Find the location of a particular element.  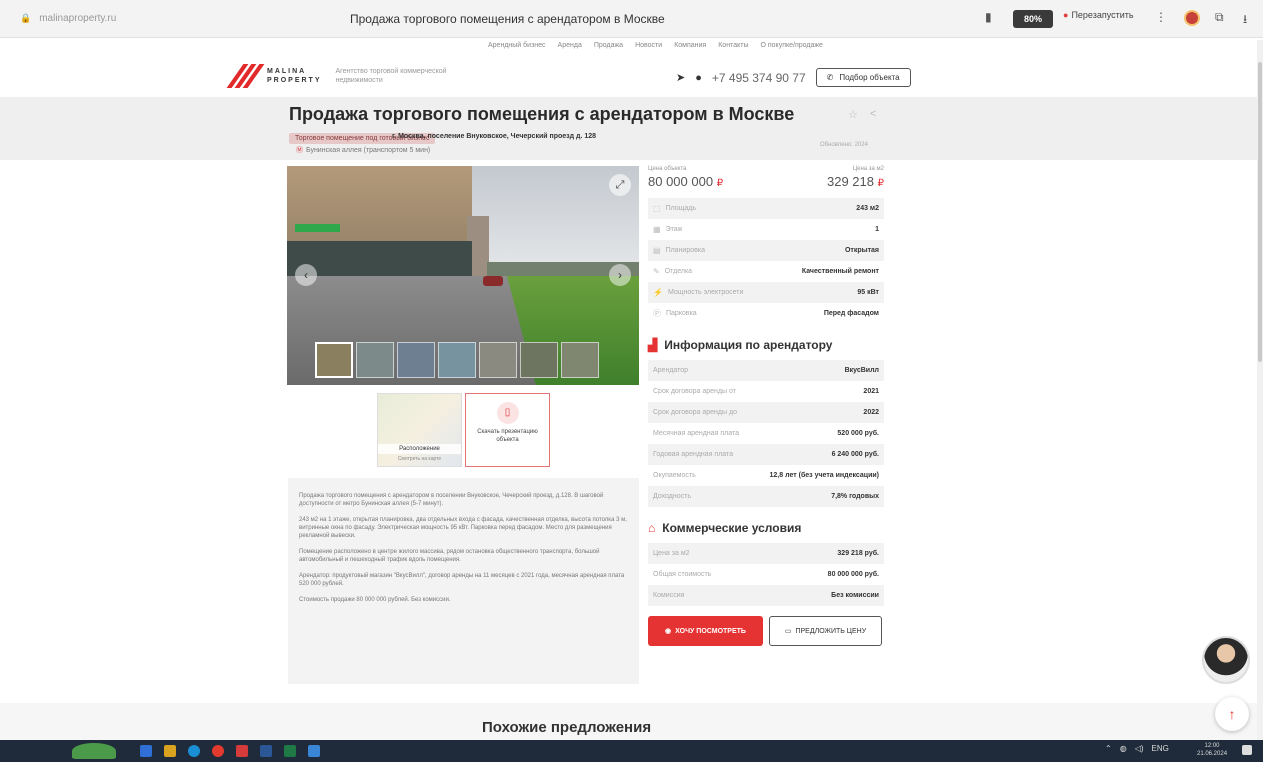

tenant-row: Срок договора аренды от 2021 is located at coordinates (766, 391).